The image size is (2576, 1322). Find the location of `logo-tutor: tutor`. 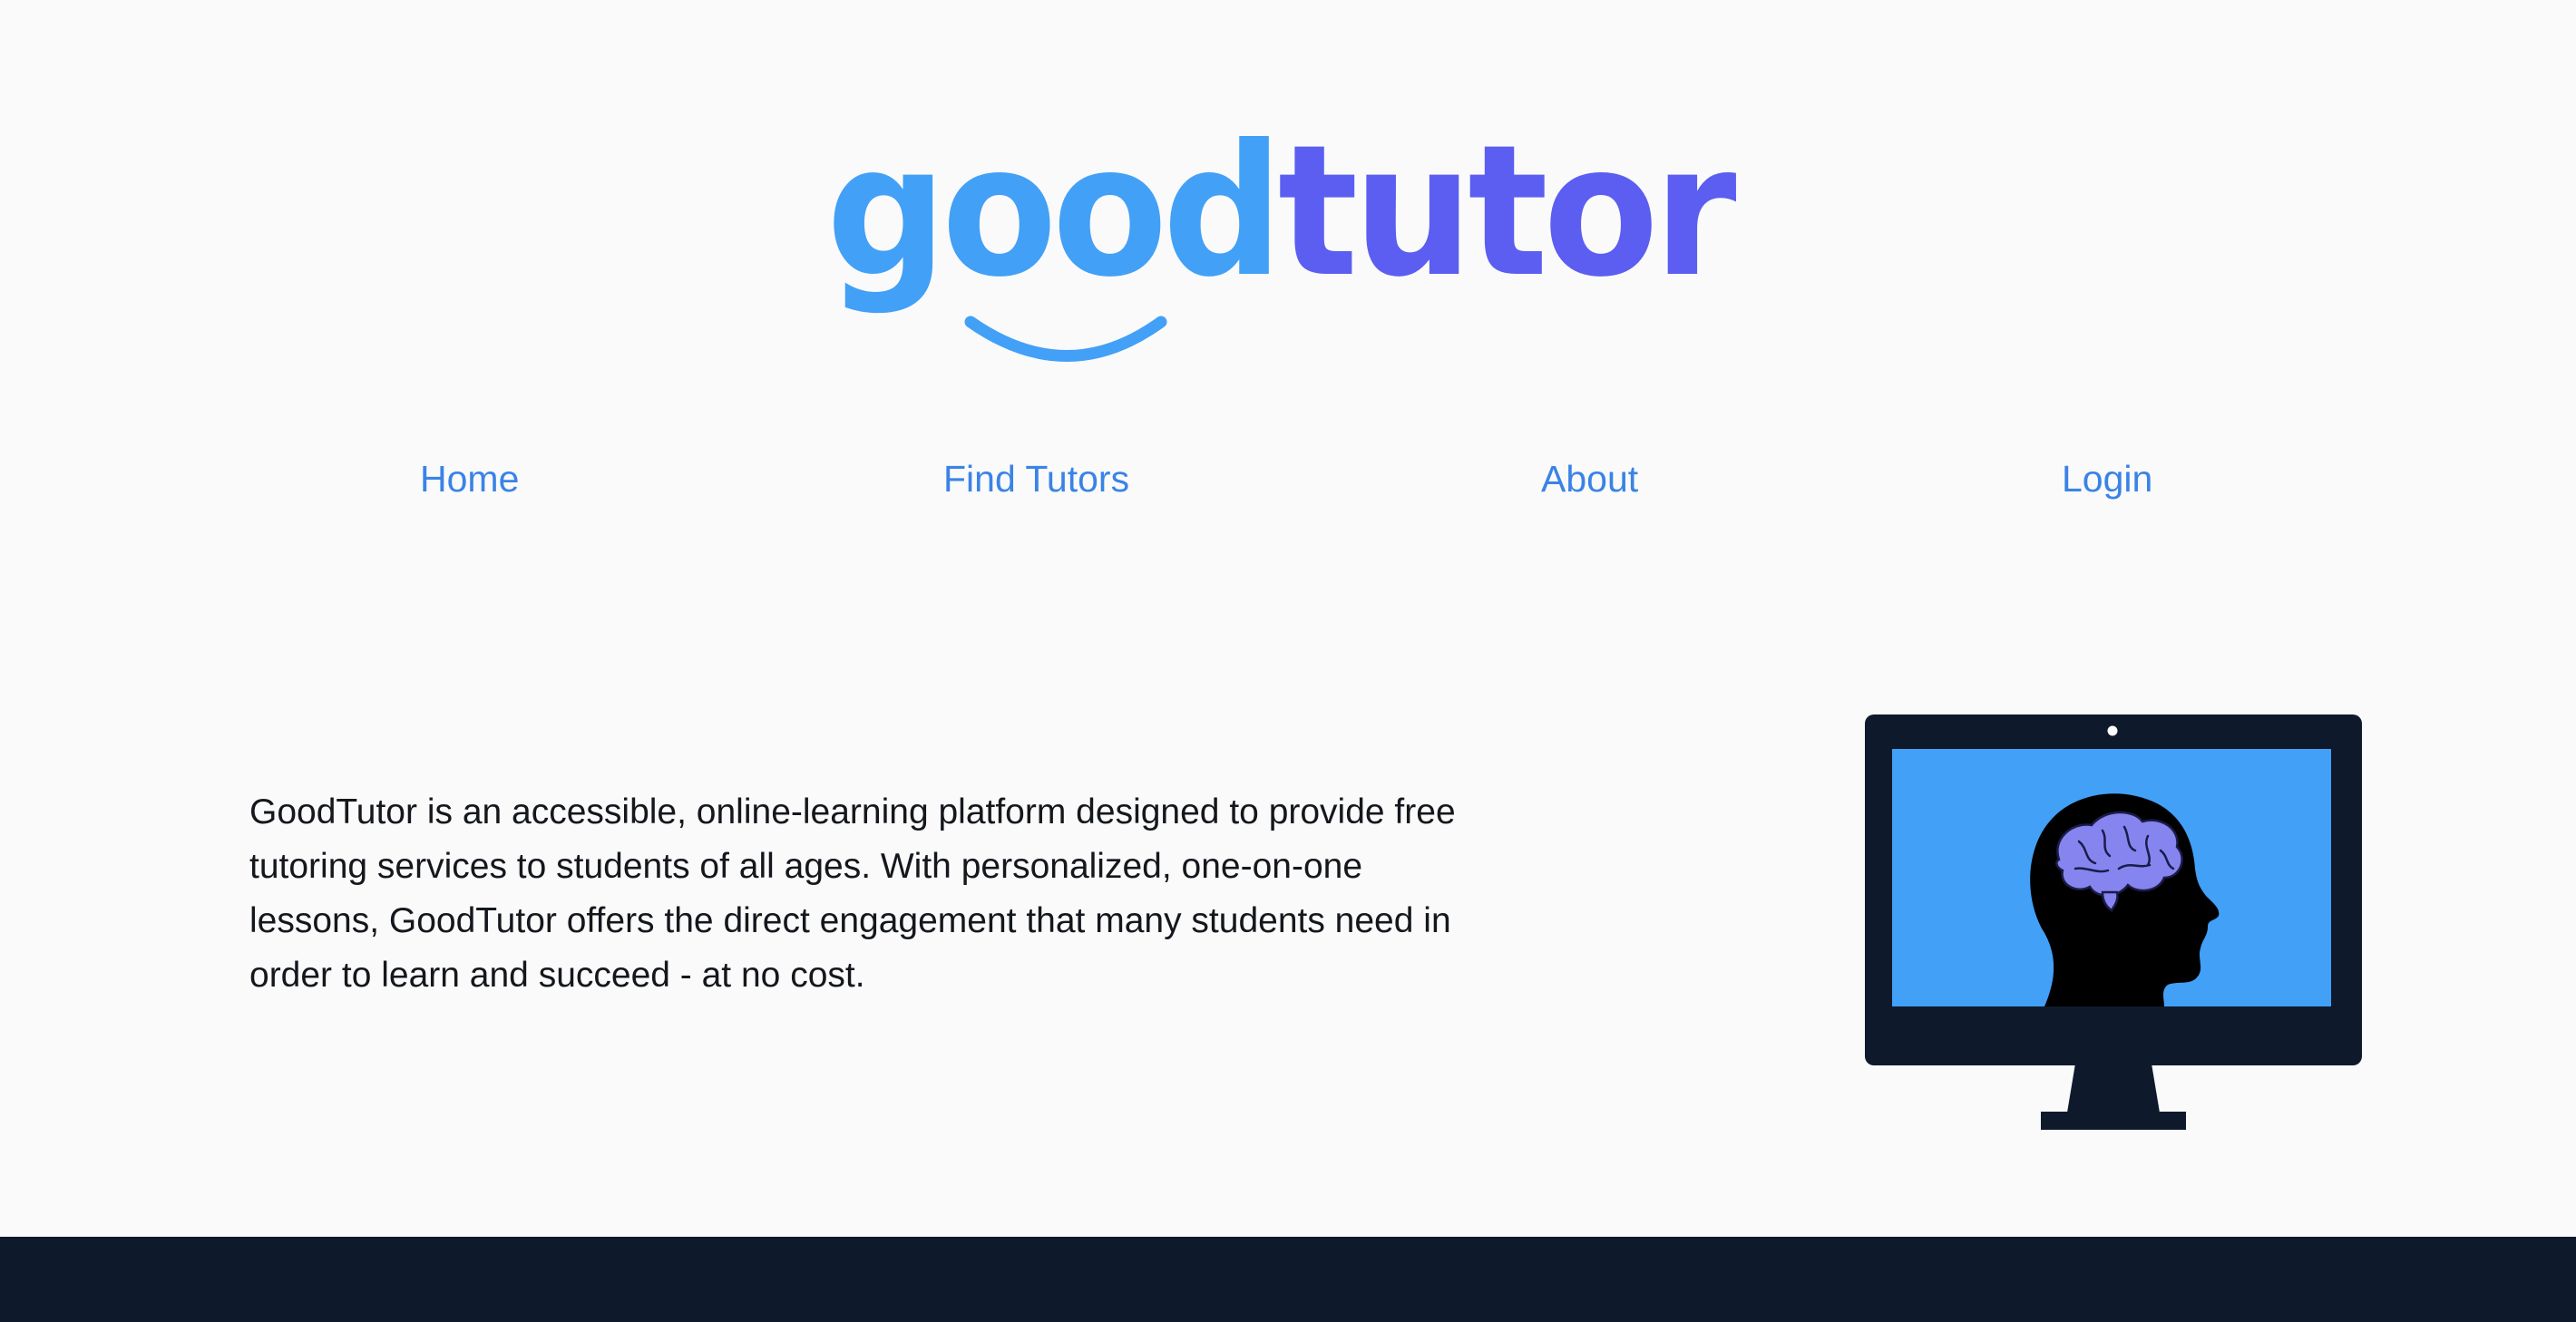

logo-tutor: tutor is located at coordinates (1507, 217).